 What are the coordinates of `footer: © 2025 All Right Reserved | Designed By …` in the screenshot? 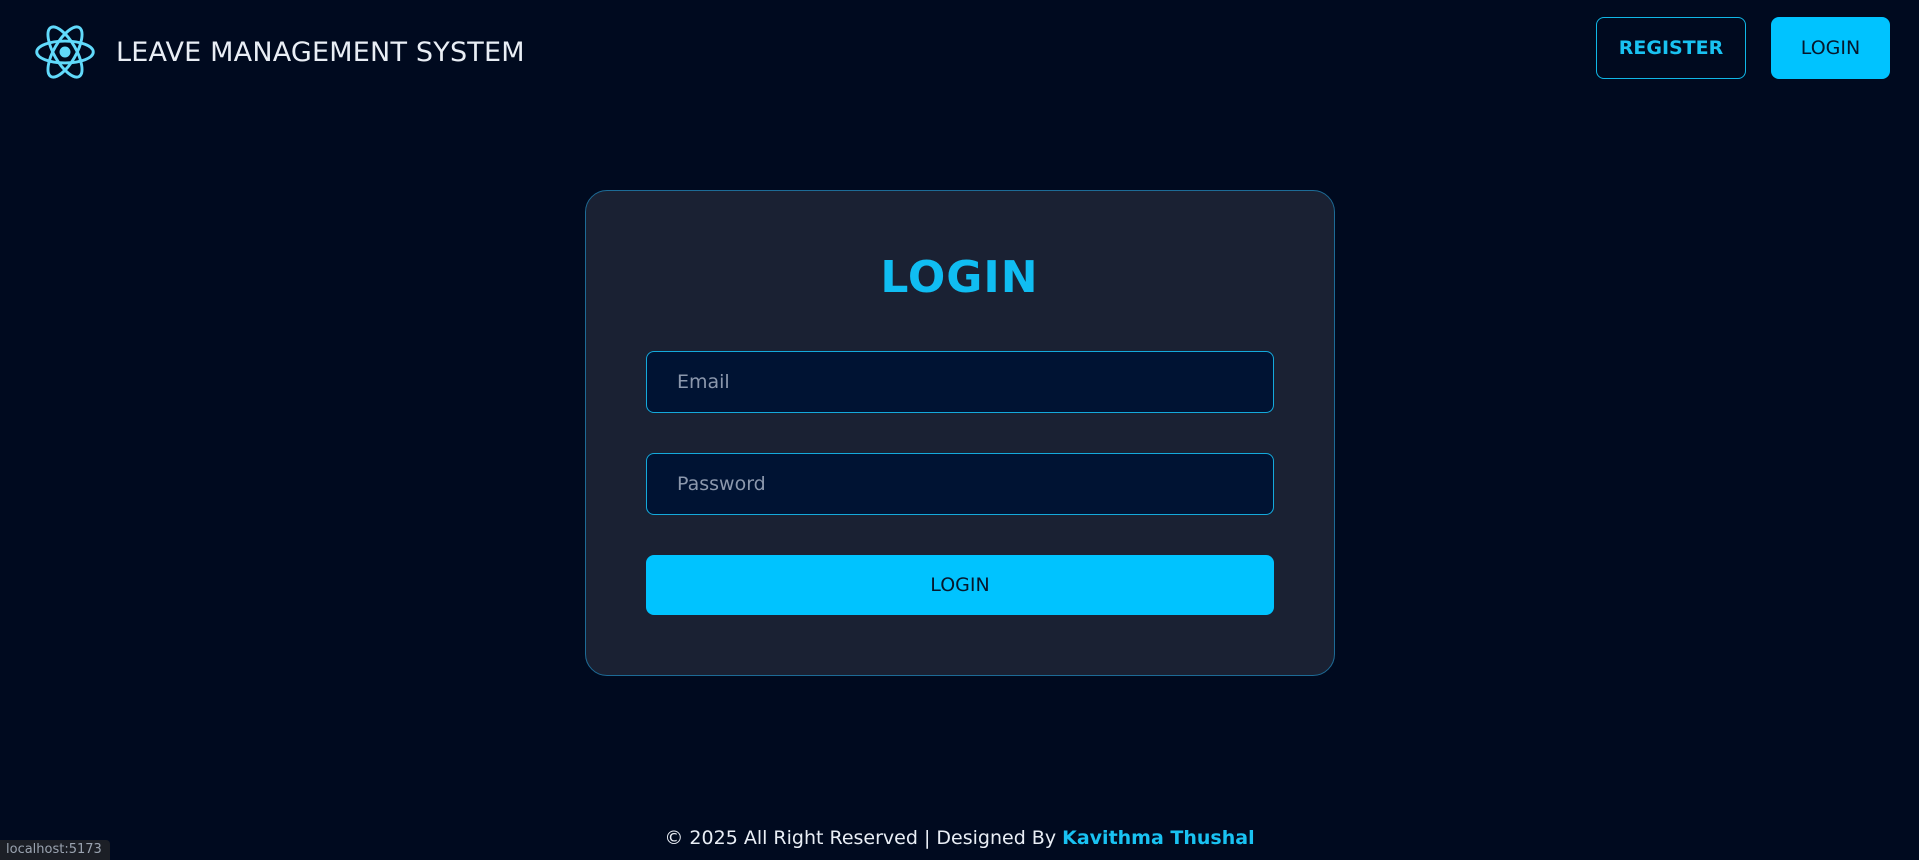 It's located at (959, 838).